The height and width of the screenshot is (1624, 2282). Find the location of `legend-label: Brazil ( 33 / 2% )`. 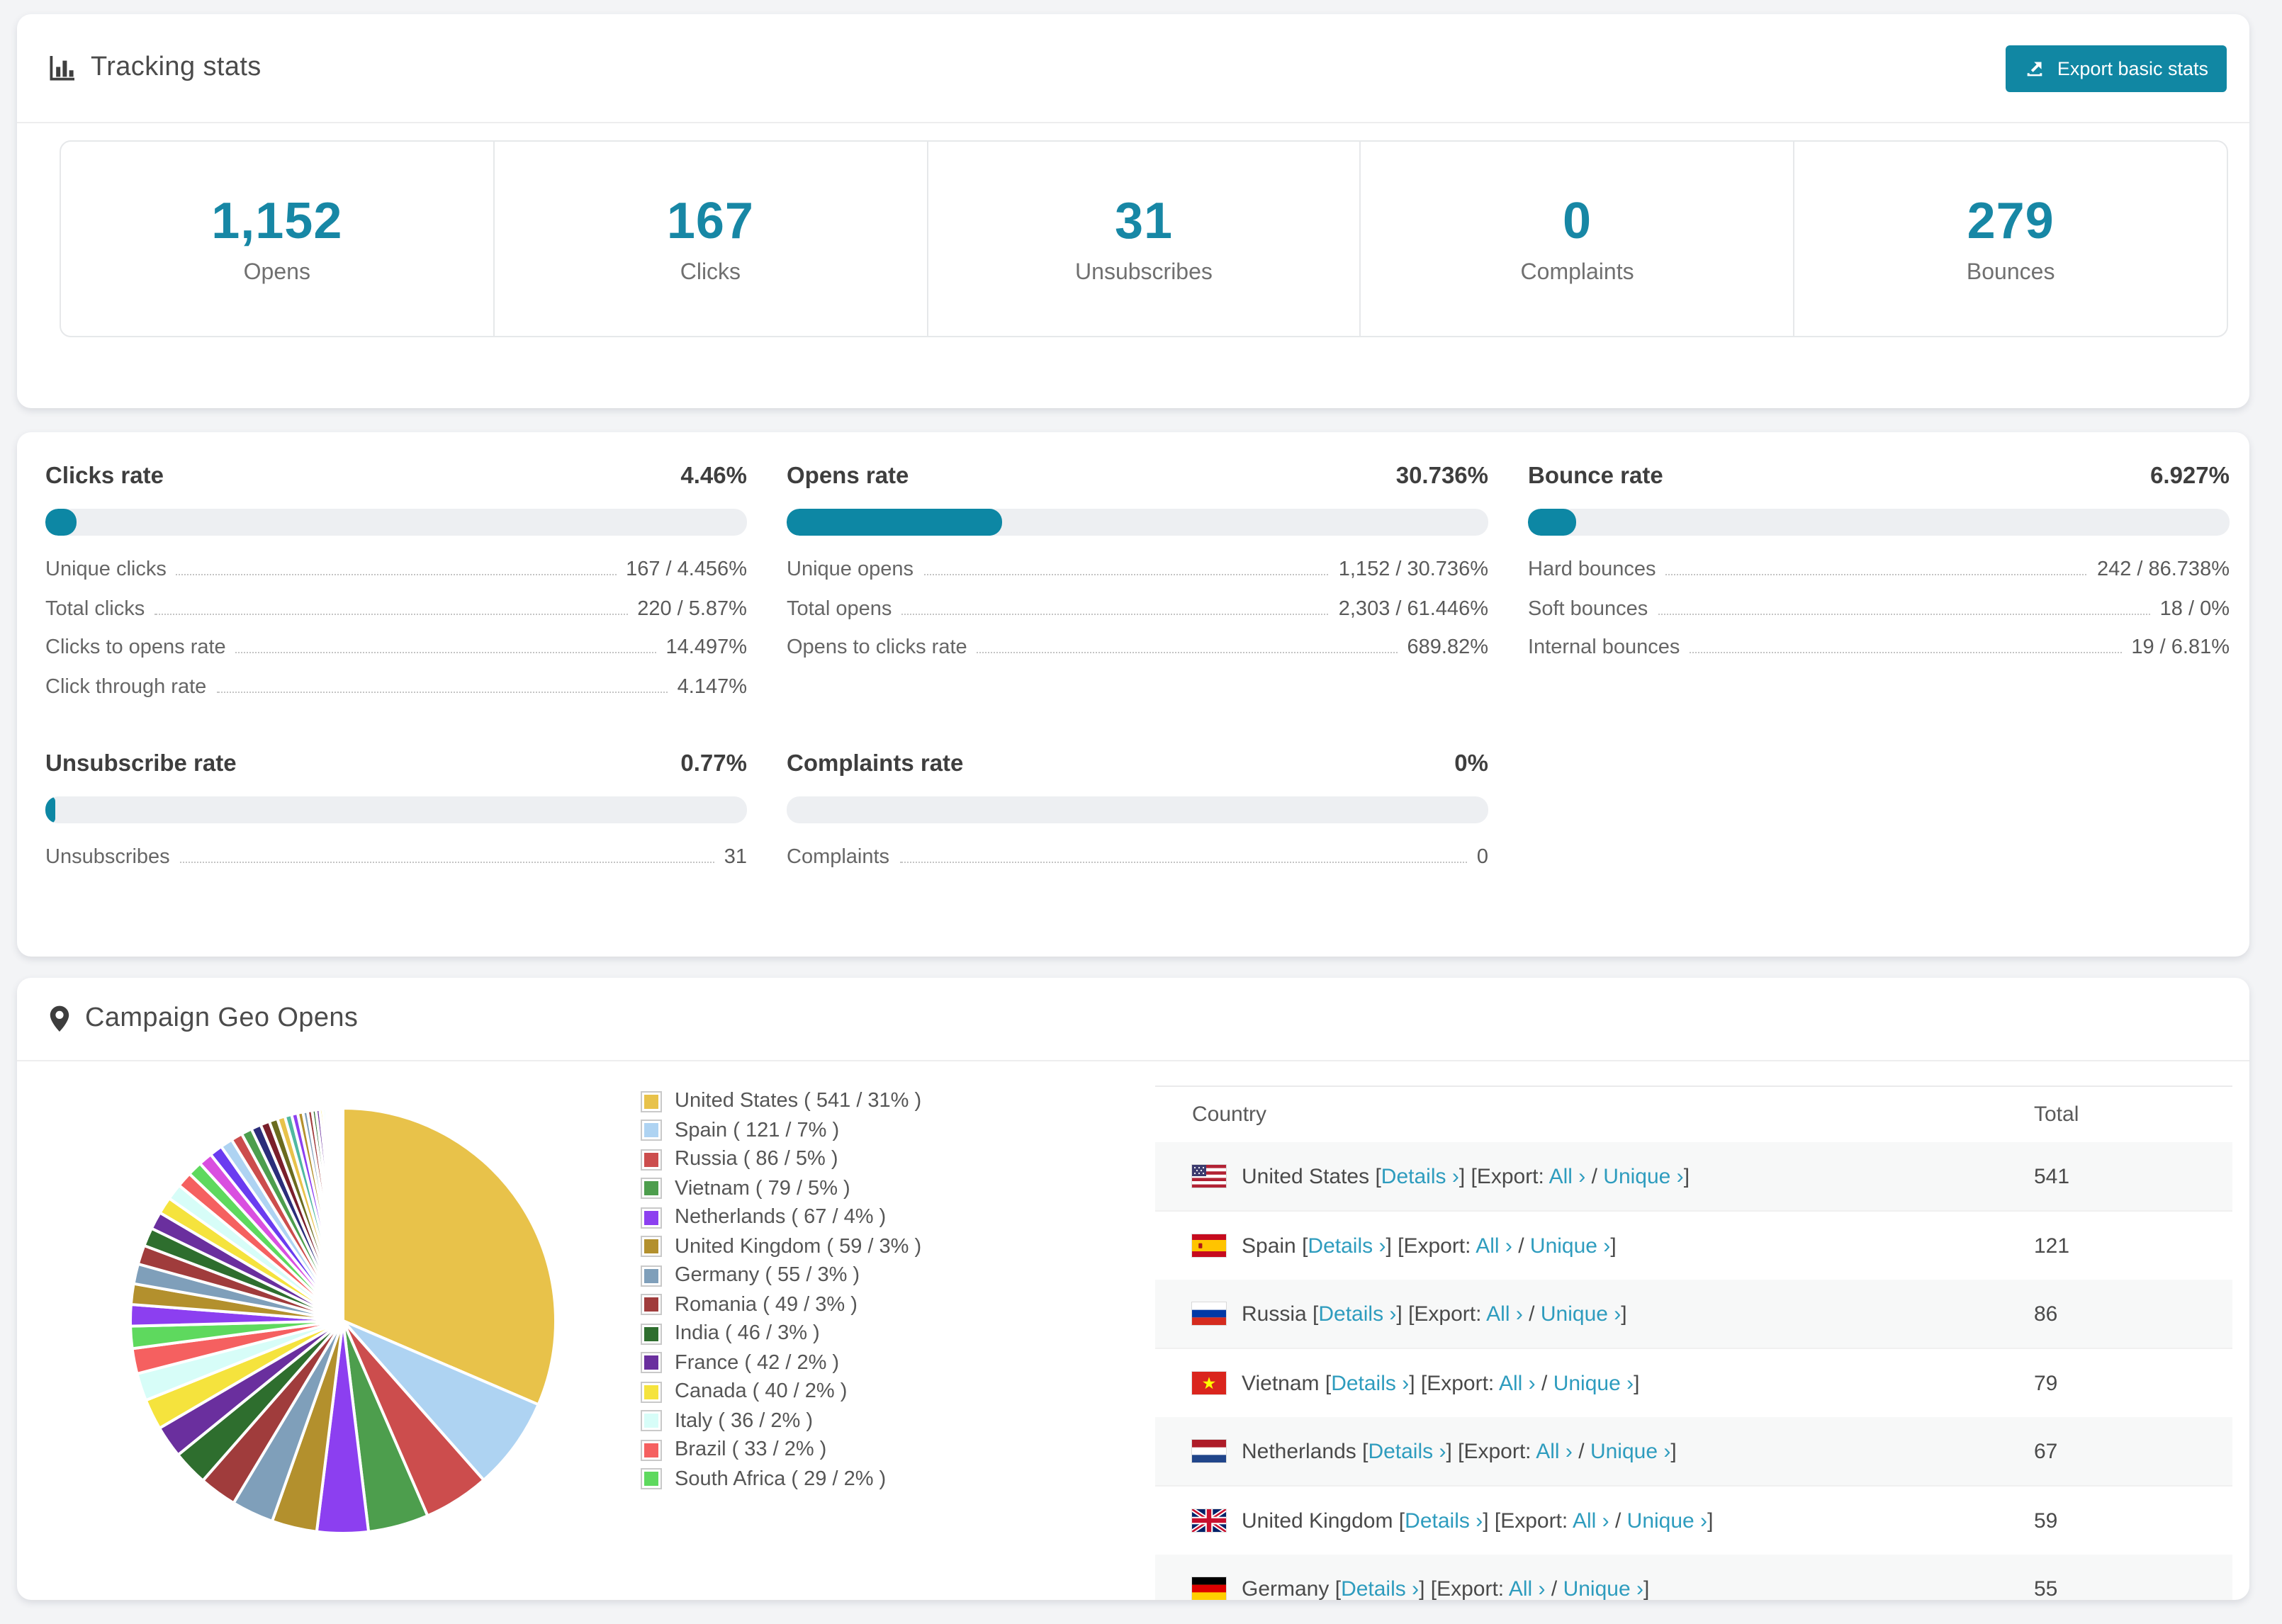

legend-label: Brazil ( 33 / 2% ) is located at coordinates (751, 1450).